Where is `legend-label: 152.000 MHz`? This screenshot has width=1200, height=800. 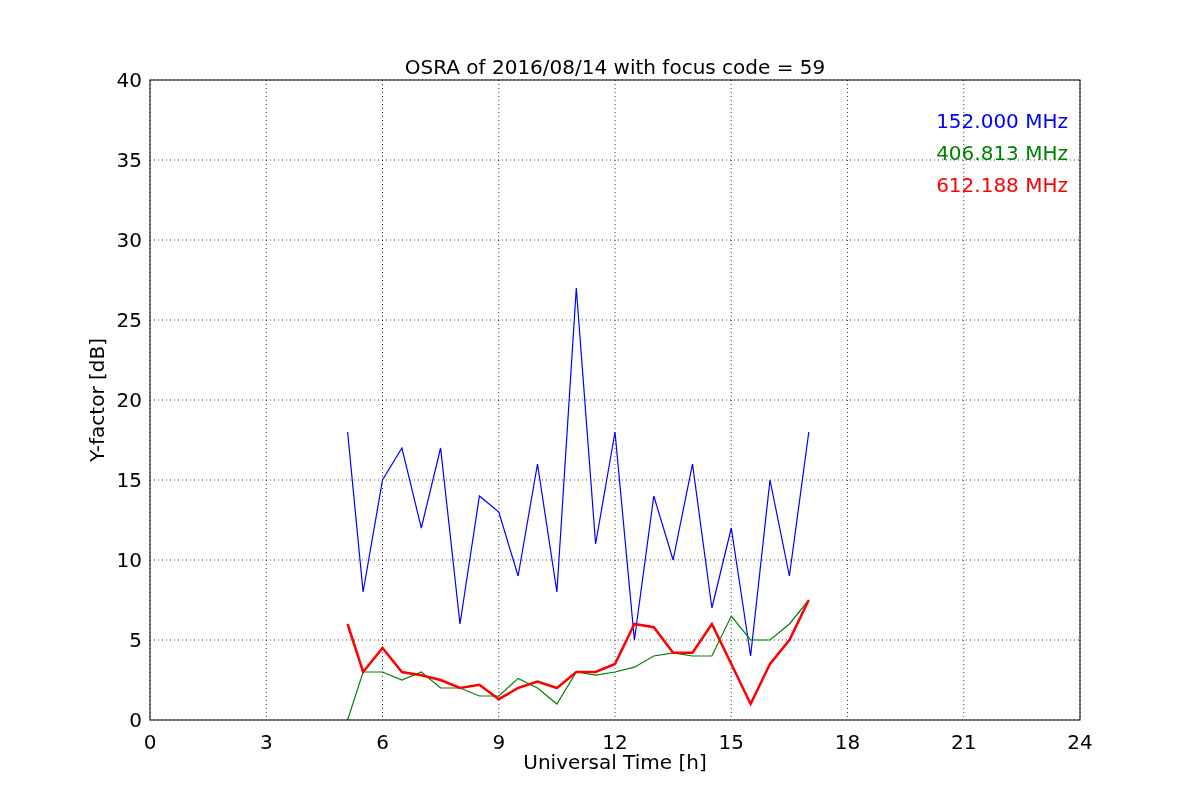 legend-label: 152.000 MHz is located at coordinates (1002, 121).